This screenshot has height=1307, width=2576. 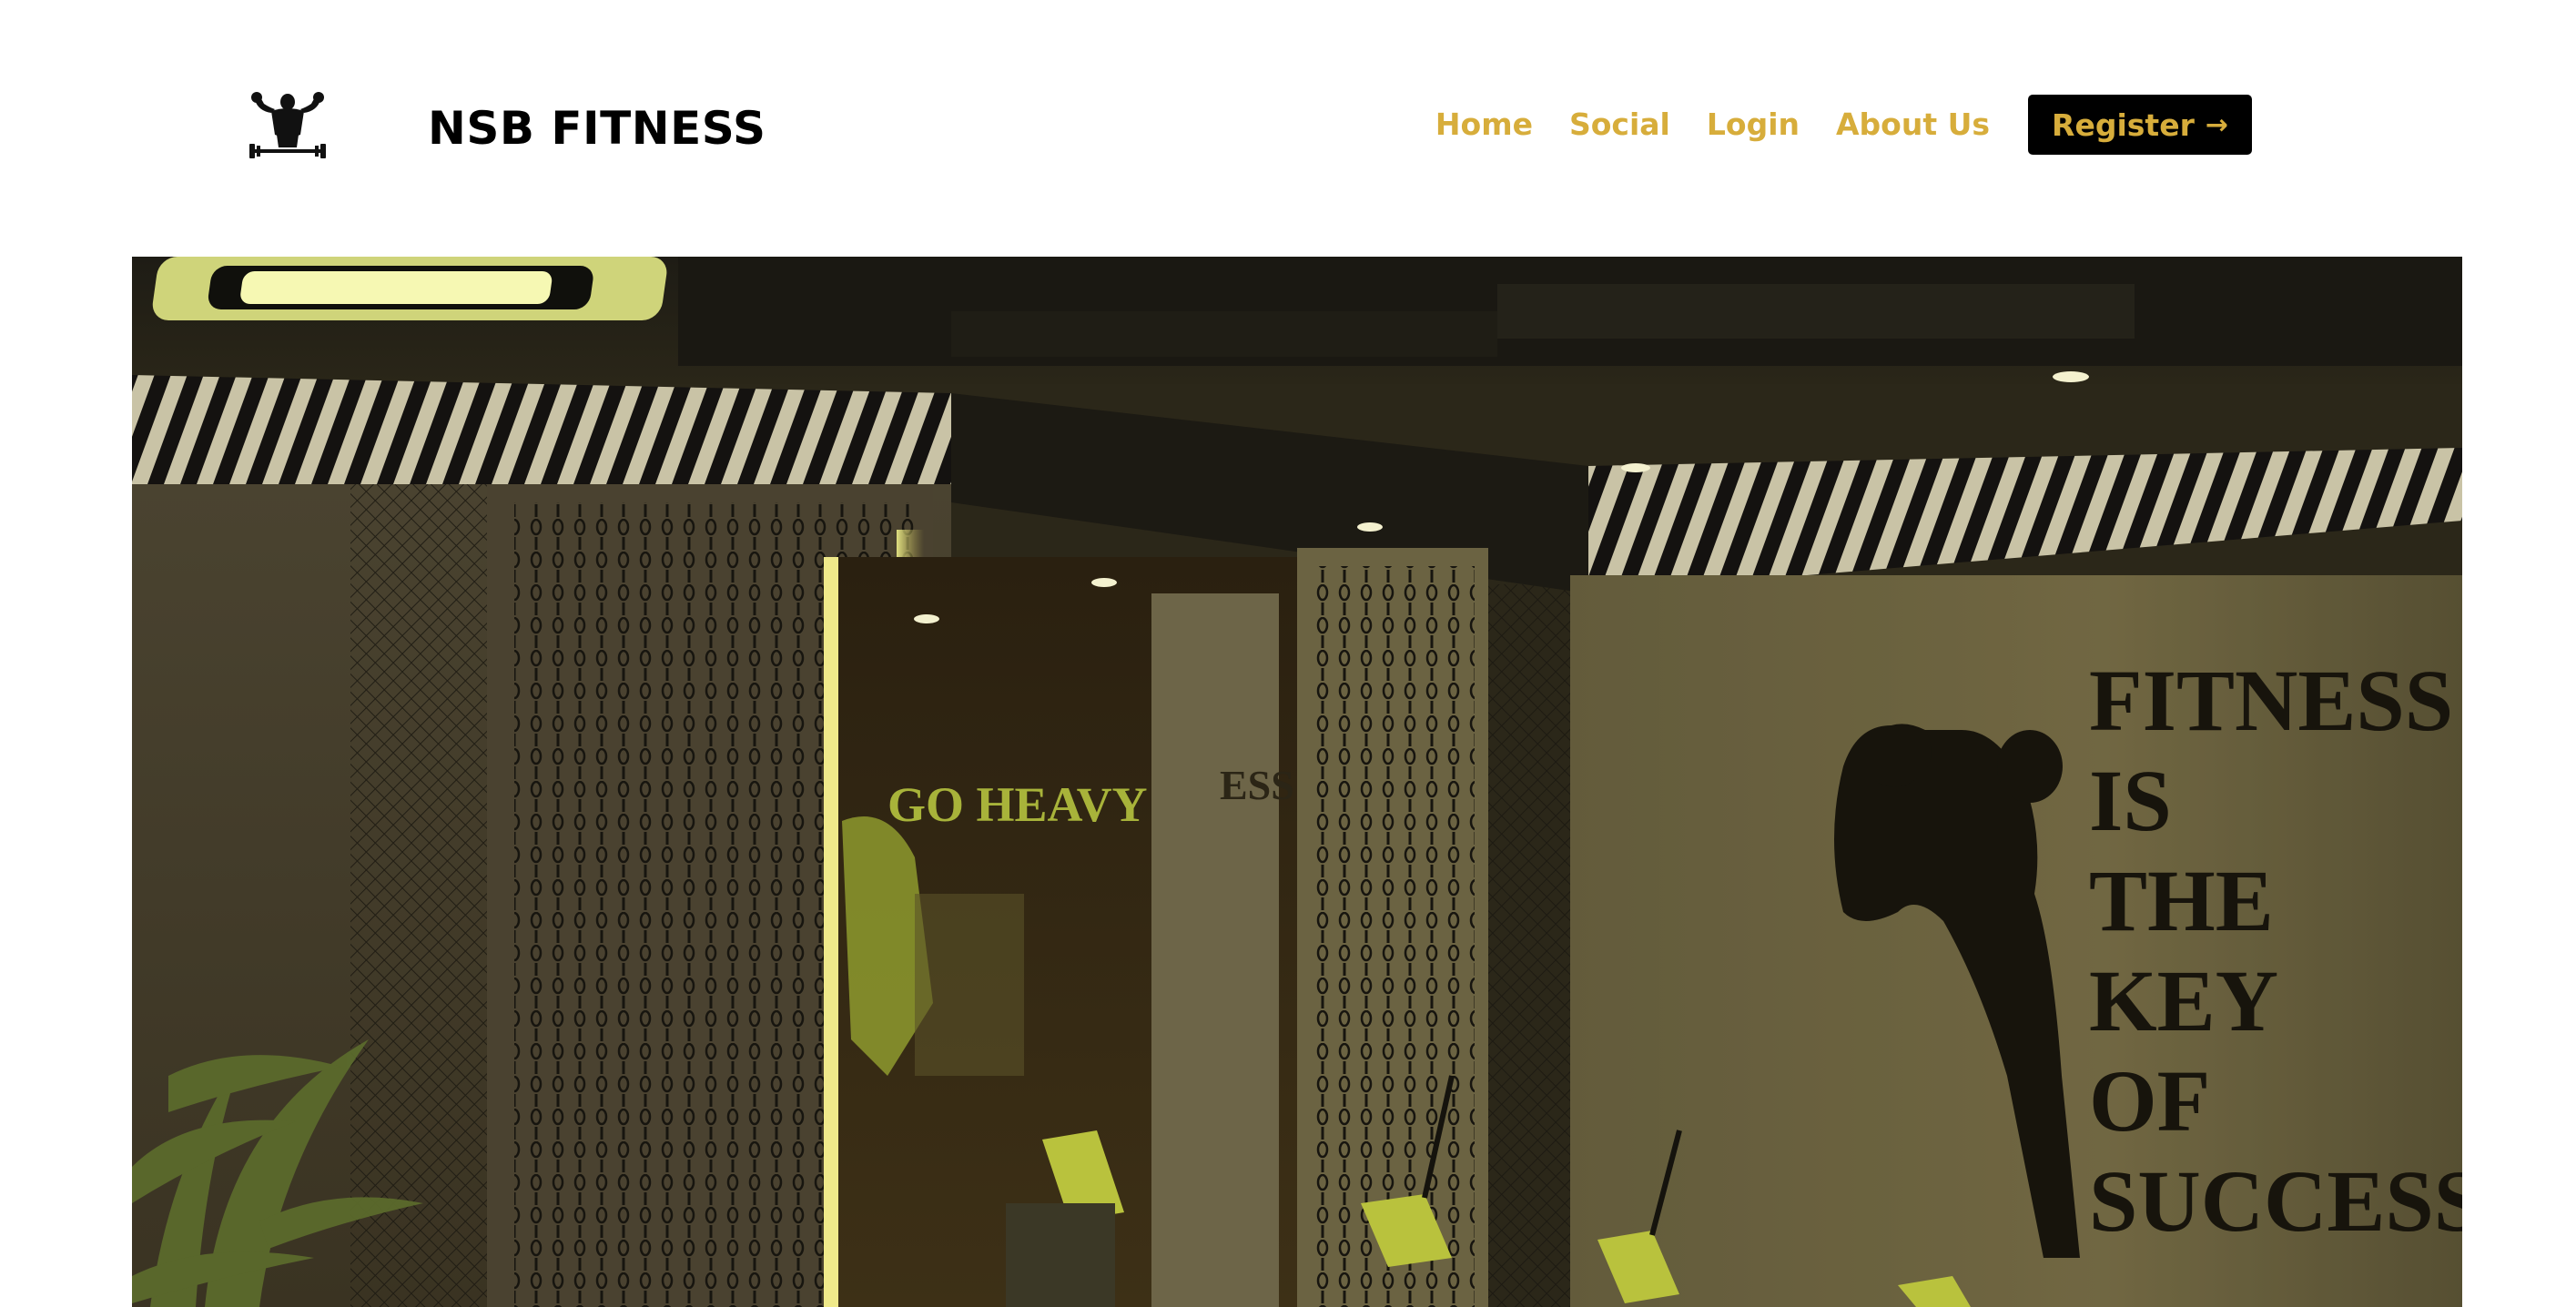 What do you see at coordinates (597, 128) in the screenshot?
I see `brand-name: NSB FITNESS` at bounding box center [597, 128].